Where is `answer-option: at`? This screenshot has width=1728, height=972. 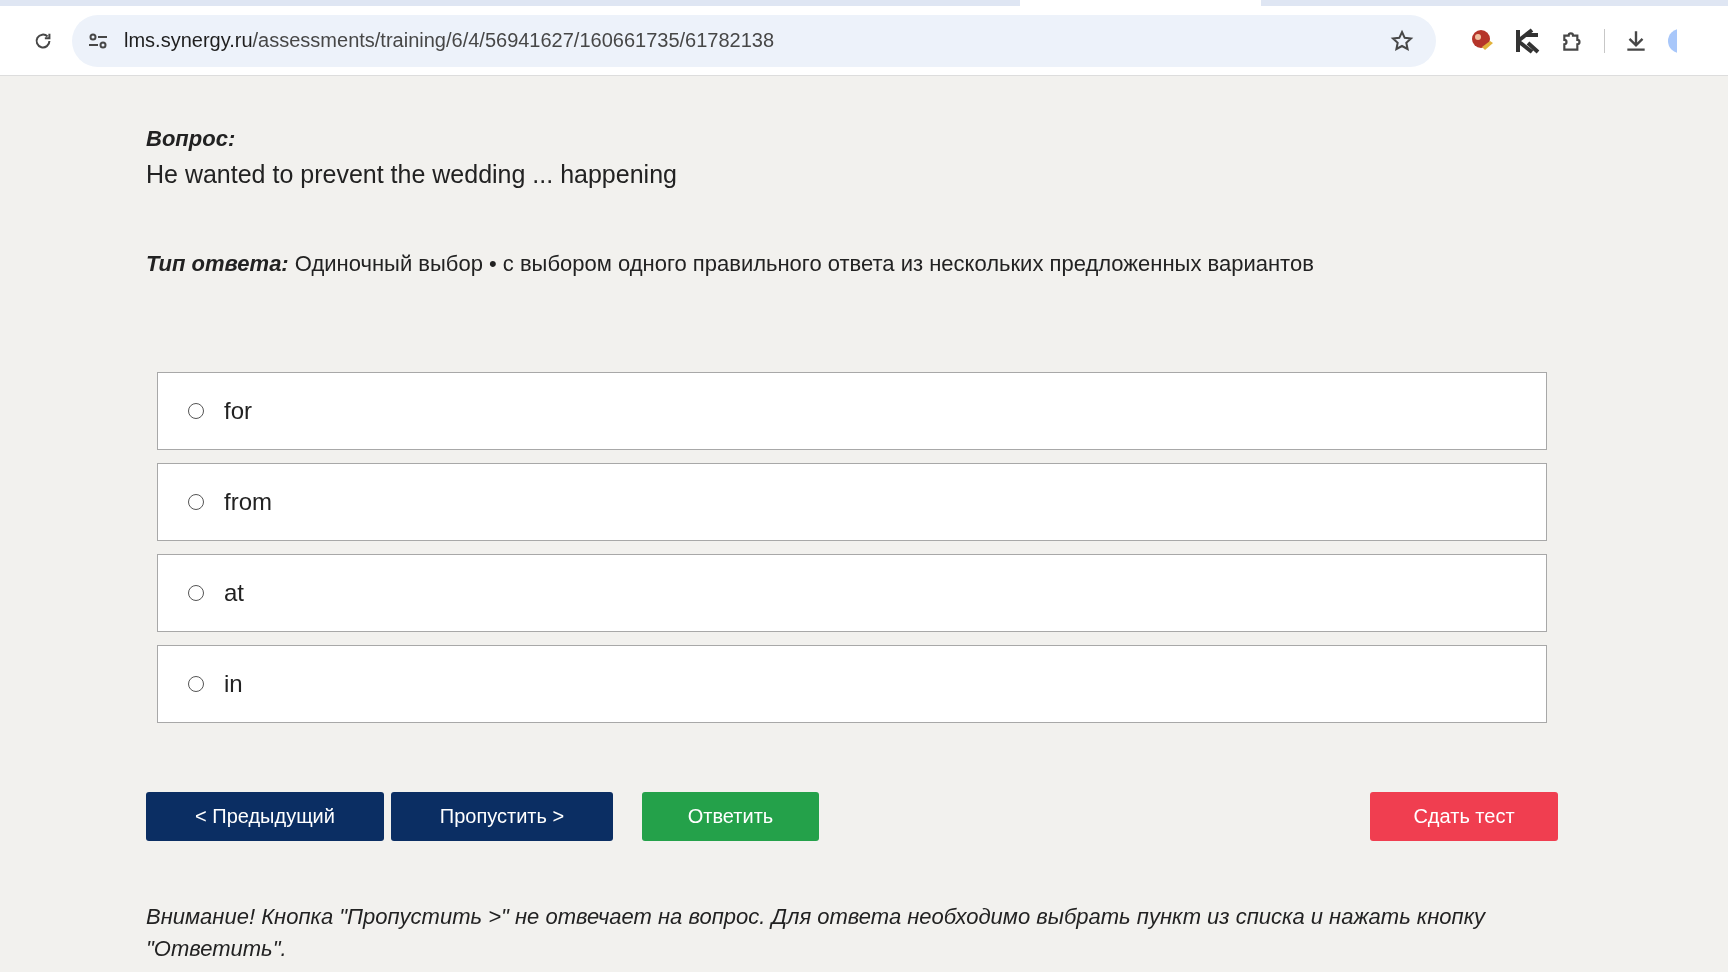 answer-option: at is located at coordinates (852, 593).